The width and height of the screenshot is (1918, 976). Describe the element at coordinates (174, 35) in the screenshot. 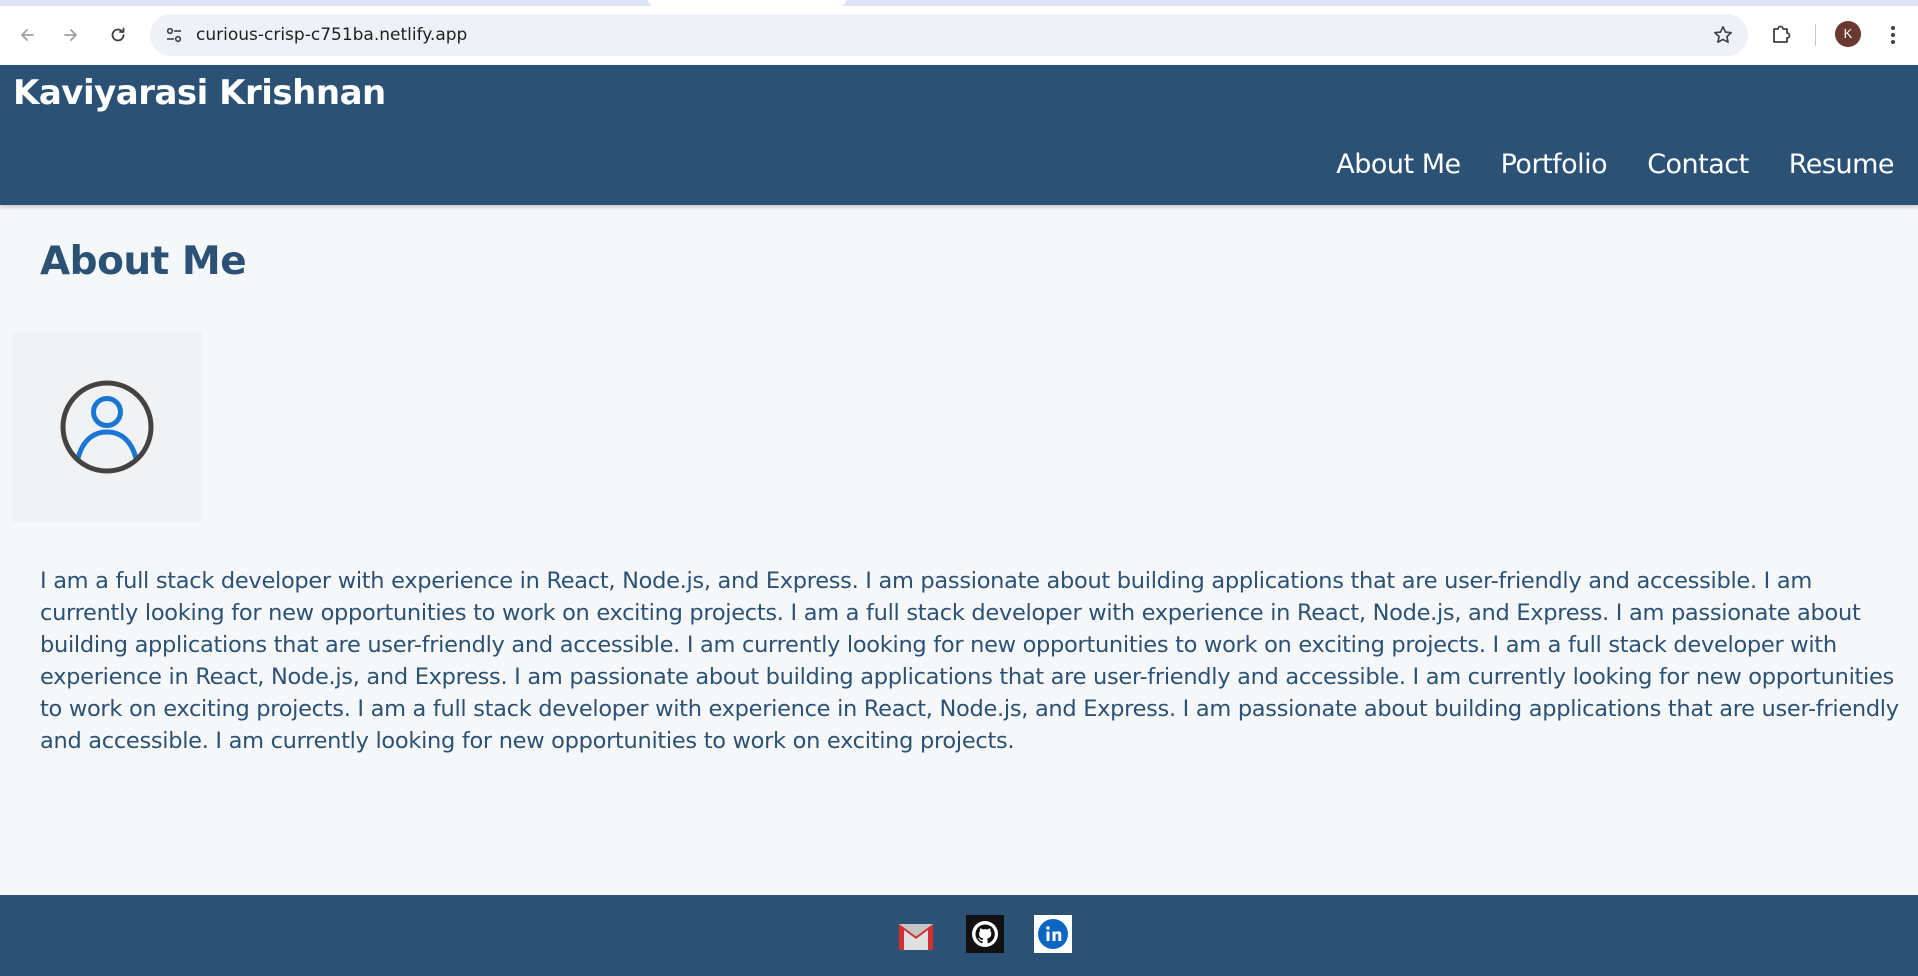

I see `site-settings-icon` at that location.